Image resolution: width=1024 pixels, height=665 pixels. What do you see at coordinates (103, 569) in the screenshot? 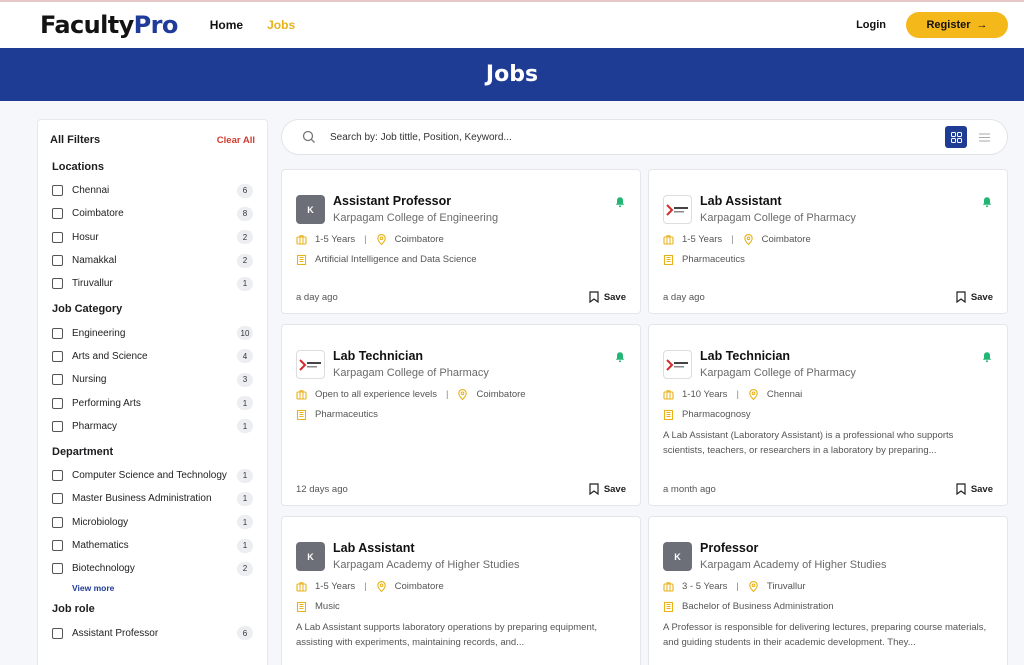
I see `filter-option-label: Biotechnology` at bounding box center [103, 569].